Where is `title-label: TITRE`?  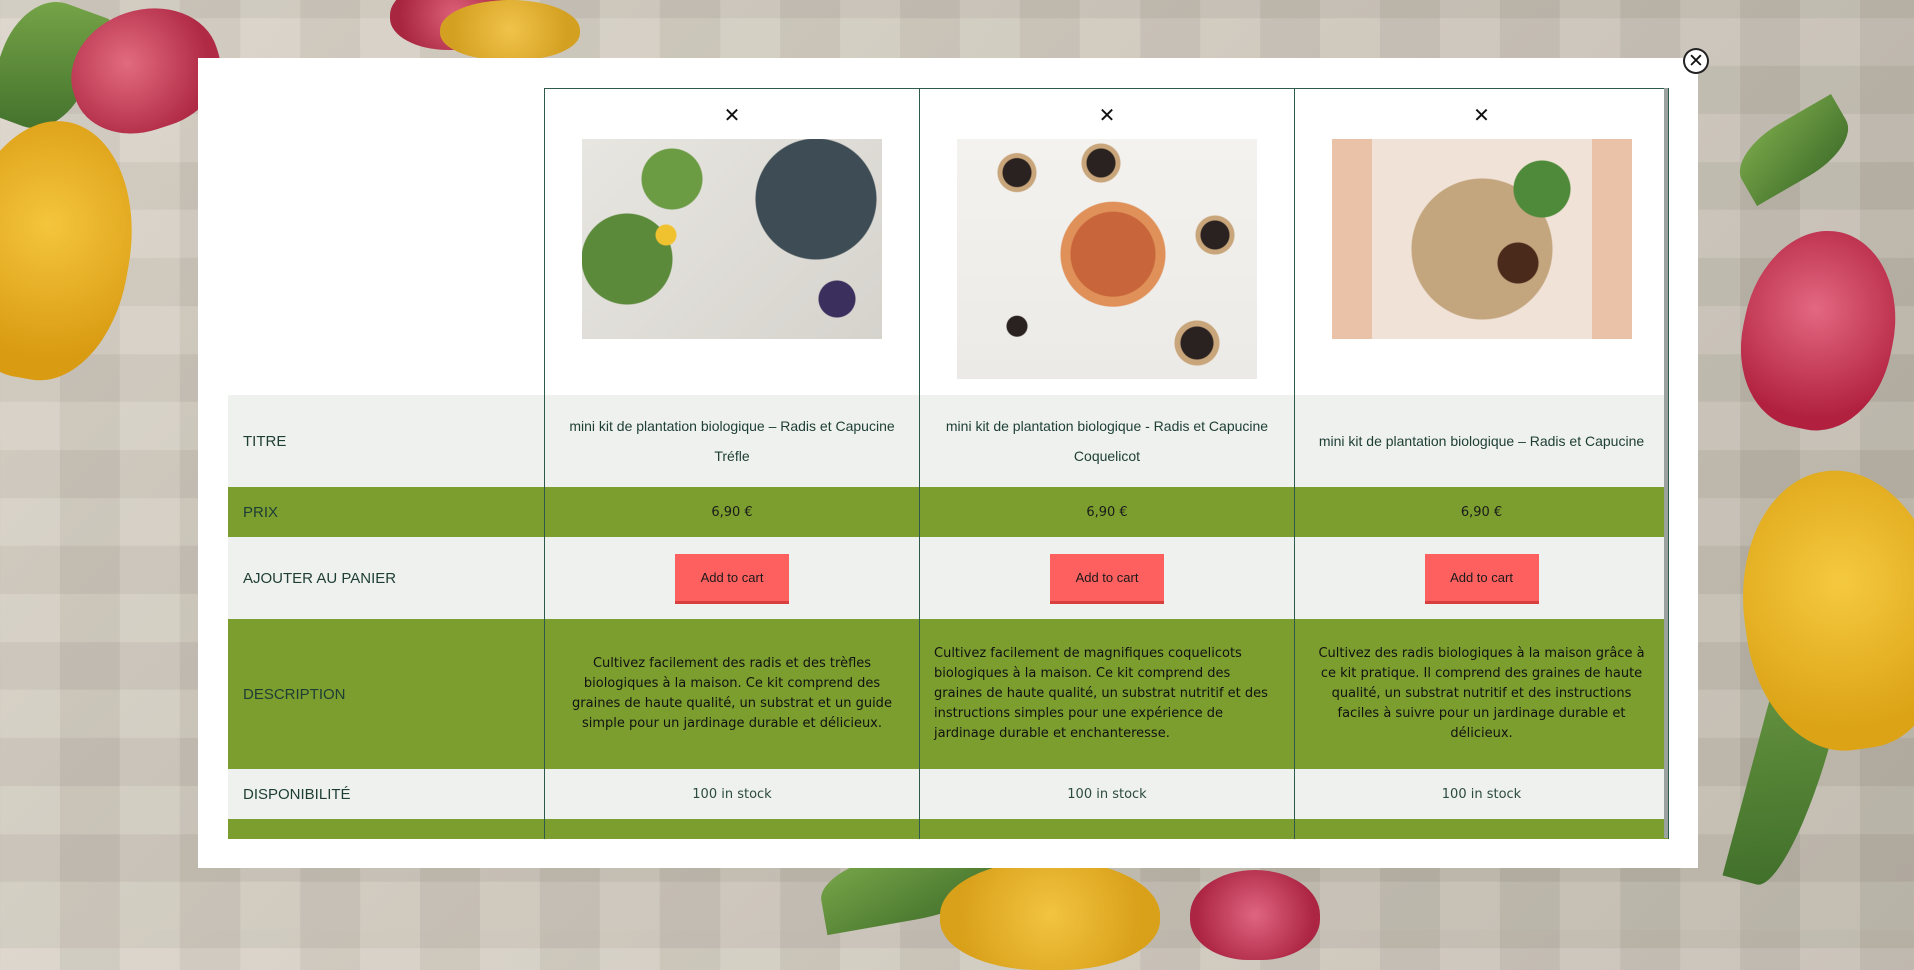 title-label: TITRE is located at coordinates (265, 441).